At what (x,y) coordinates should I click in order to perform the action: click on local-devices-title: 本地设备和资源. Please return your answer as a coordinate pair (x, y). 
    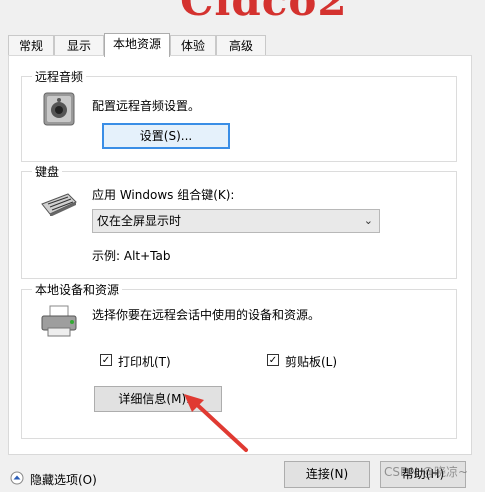
    Looking at the image, I should click on (77, 289).